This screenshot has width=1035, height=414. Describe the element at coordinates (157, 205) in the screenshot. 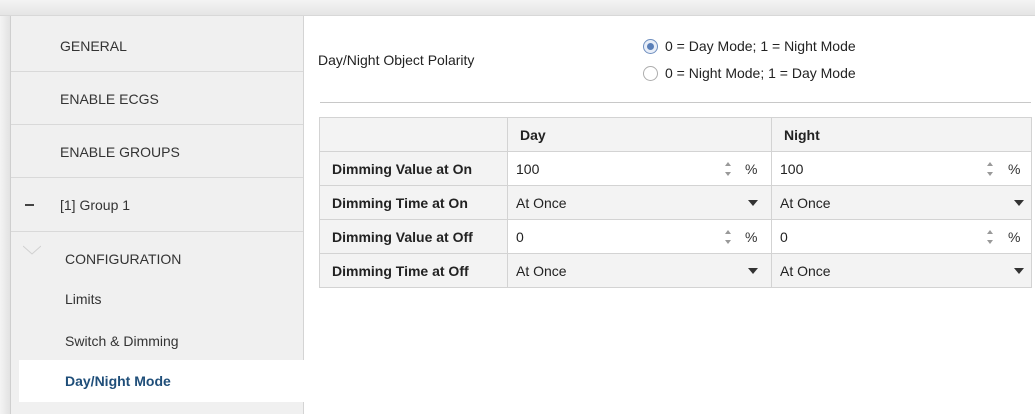

I see `sidebar-item-group-1: [1] Group 1` at that location.